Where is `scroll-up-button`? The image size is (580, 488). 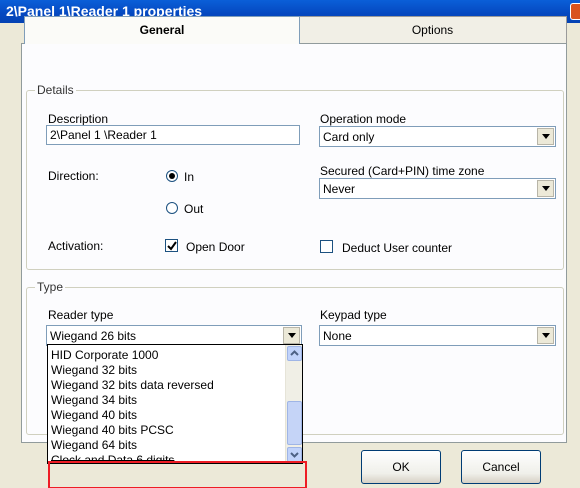
scroll-up-button is located at coordinates (294, 353).